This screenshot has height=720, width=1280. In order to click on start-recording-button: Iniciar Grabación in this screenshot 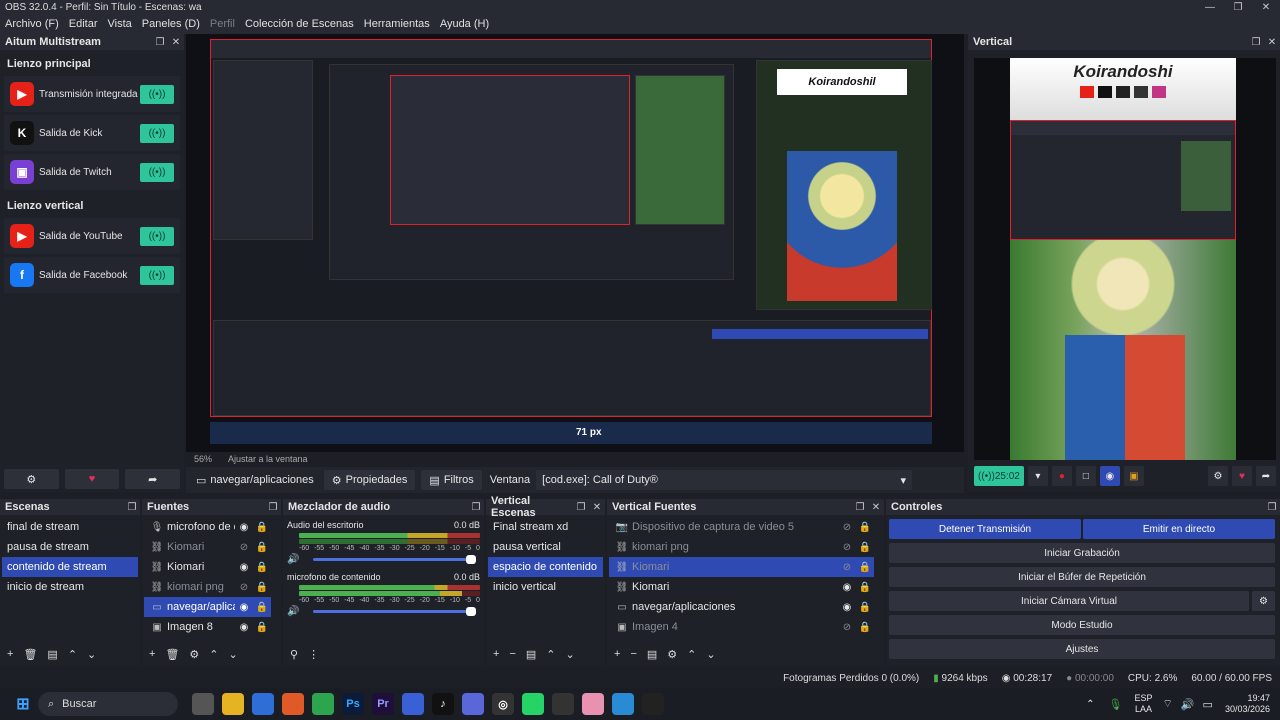, I will do `click(1082, 553)`.